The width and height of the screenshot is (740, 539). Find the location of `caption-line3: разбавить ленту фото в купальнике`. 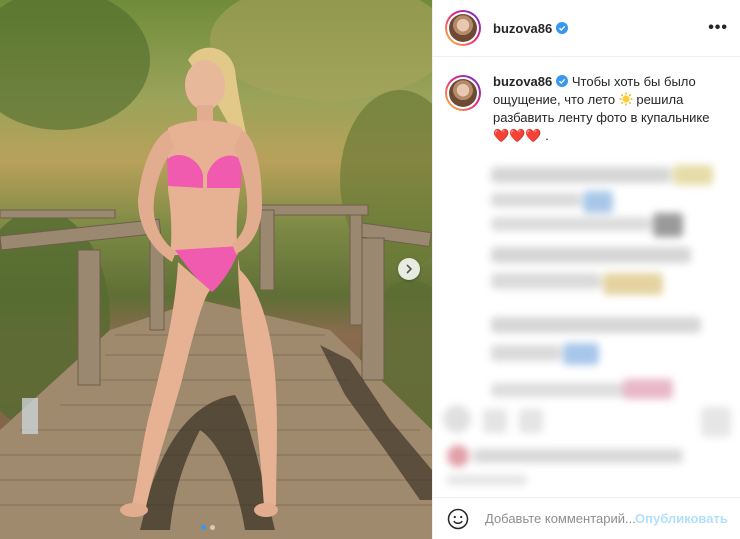

caption-line3: разбавить ленту фото в купальнике is located at coordinates (601, 117).